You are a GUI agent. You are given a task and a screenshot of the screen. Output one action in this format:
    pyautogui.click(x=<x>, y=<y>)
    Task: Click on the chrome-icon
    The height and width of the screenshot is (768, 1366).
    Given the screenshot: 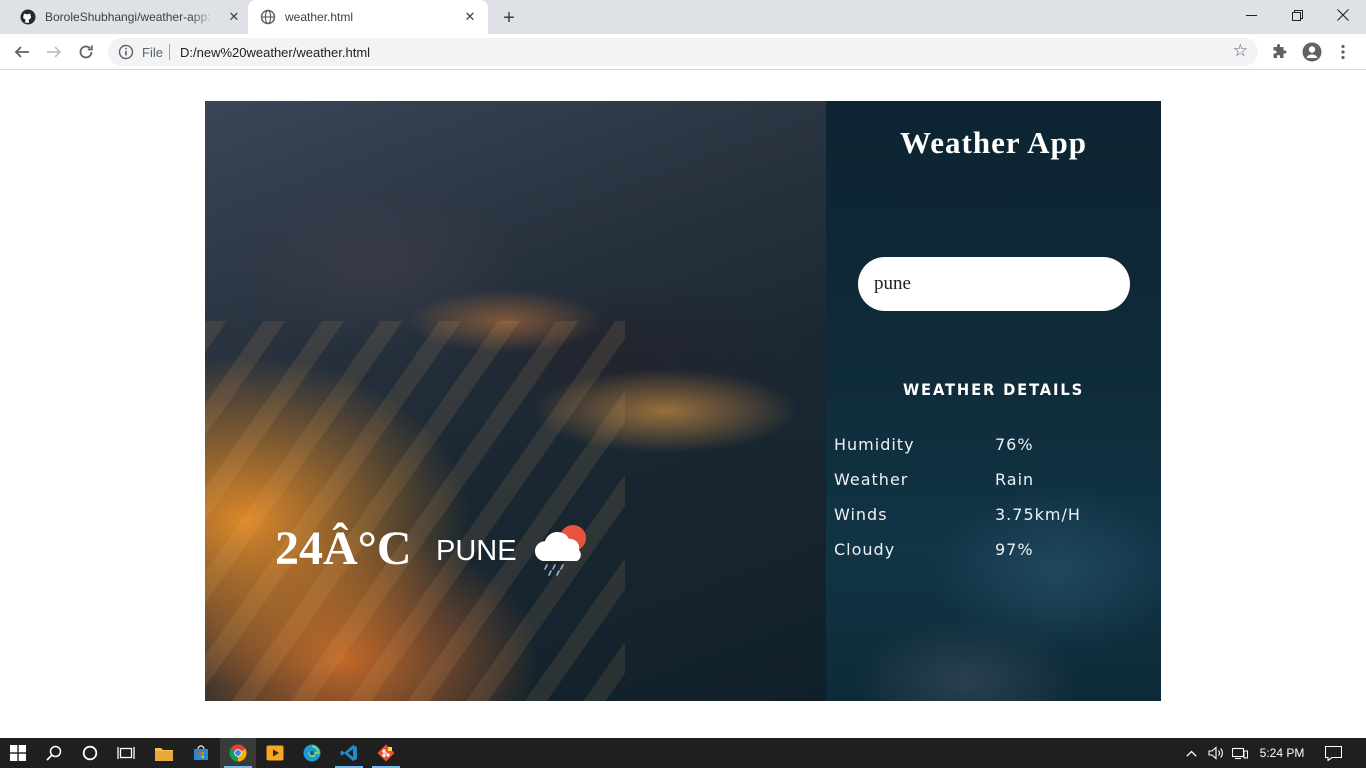 What is the action you would take?
    pyautogui.click(x=238, y=753)
    